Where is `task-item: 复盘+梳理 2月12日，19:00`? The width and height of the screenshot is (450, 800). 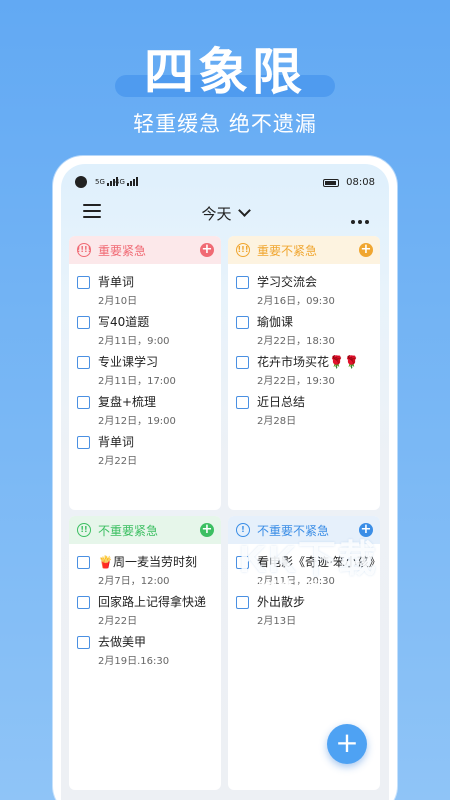 task-item: 复盘+梳理 2月12日，19:00 is located at coordinates (145, 408).